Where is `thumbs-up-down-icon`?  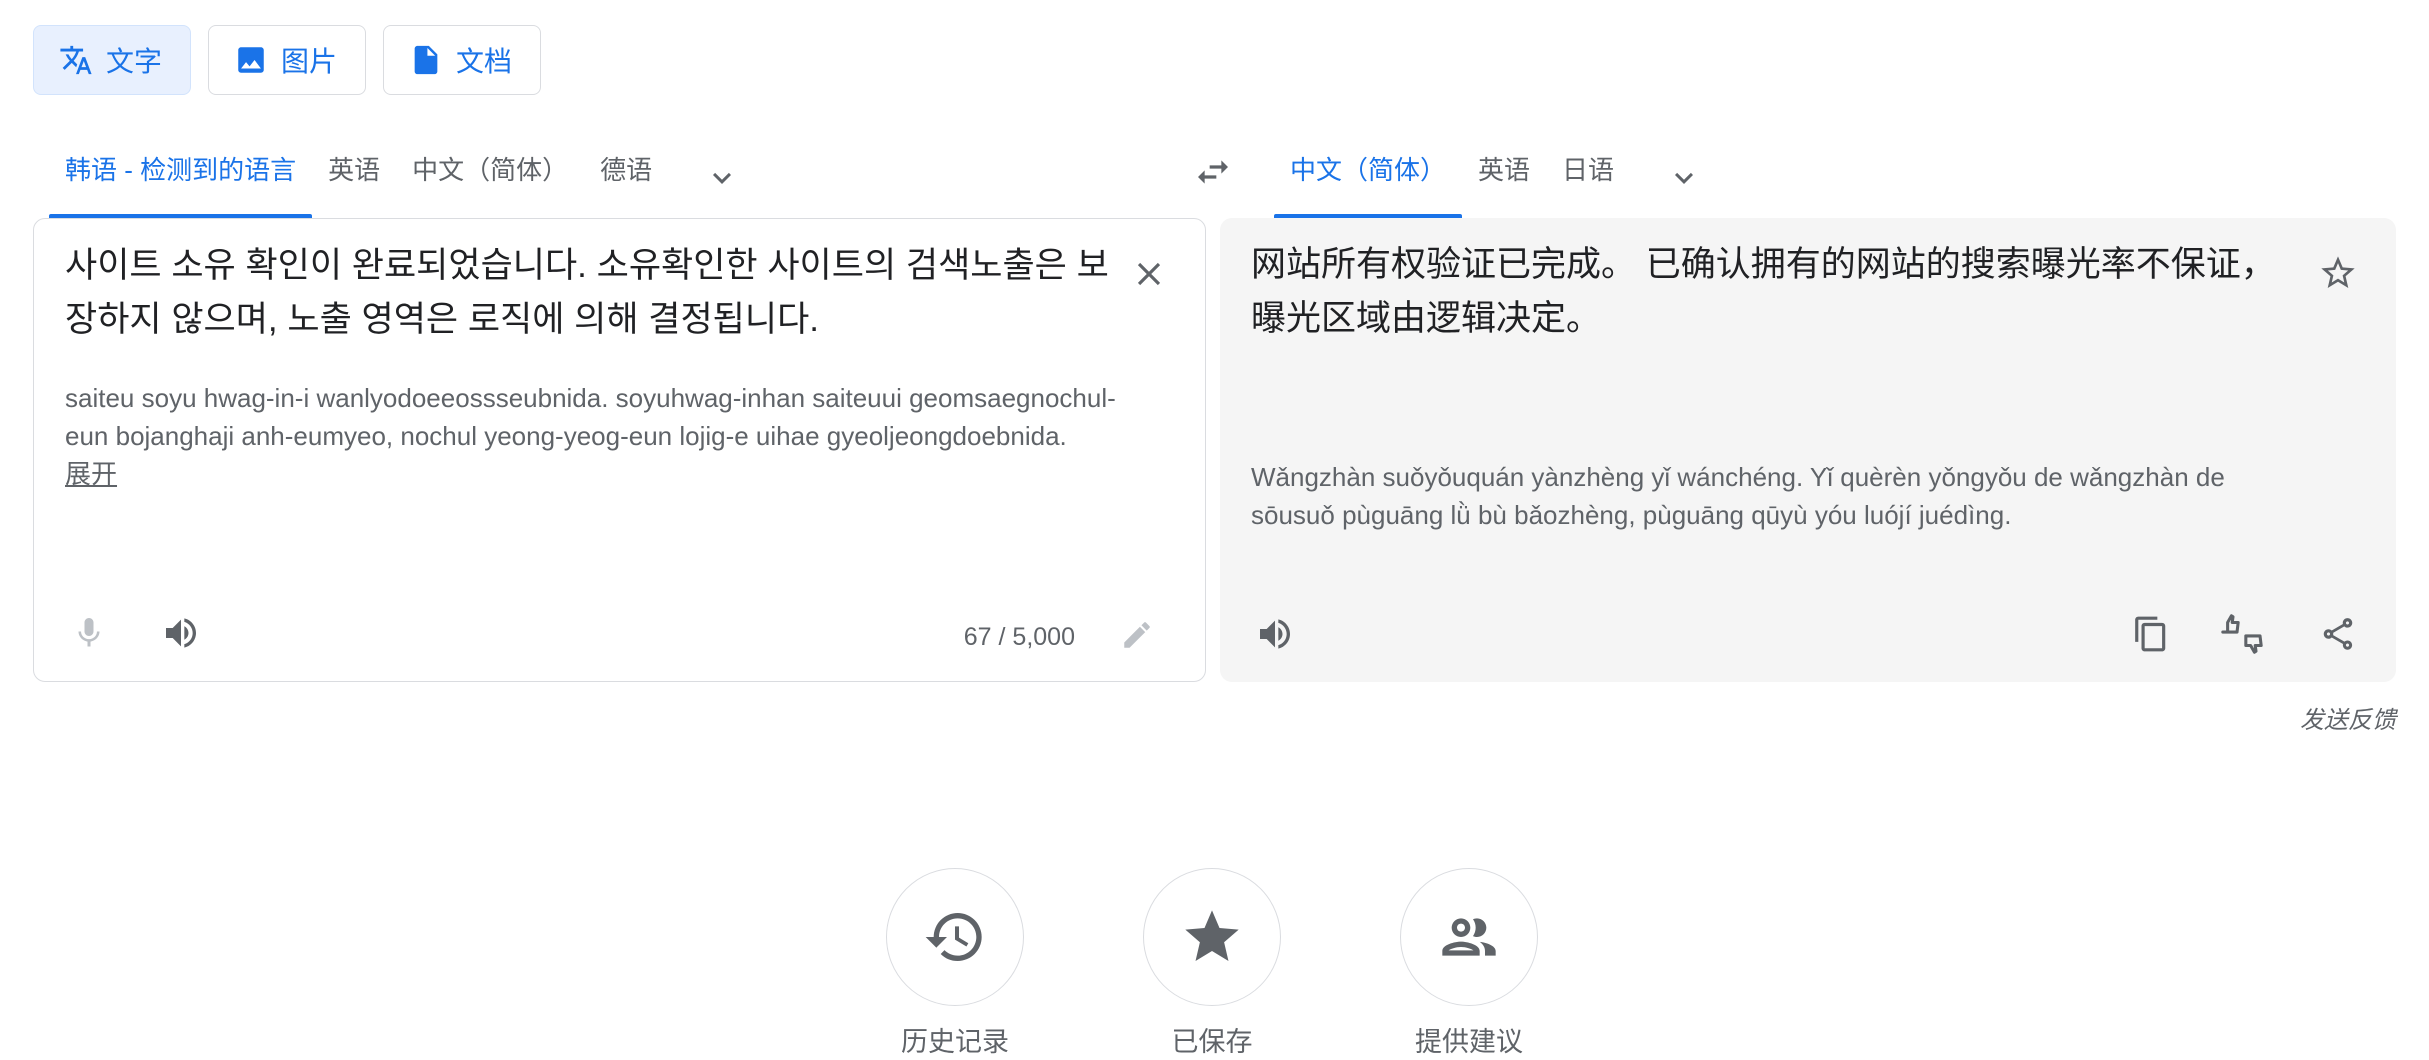
thumbs-up-down-icon is located at coordinates (2242, 634).